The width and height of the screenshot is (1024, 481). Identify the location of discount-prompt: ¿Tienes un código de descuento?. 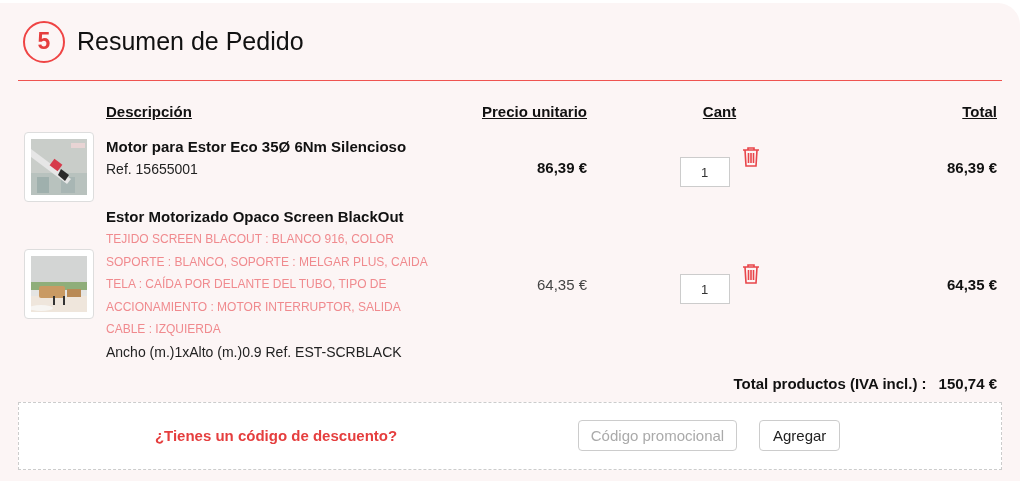
(276, 435).